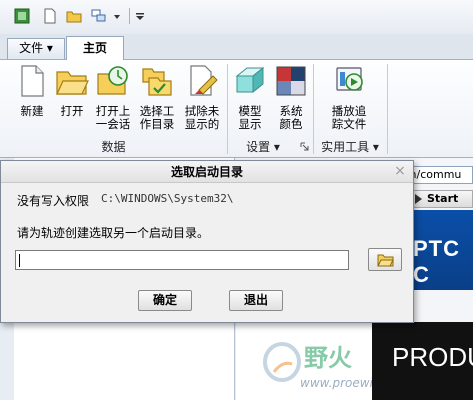 The image size is (473, 400). Describe the element at coordinates (113, 97) in the screenshot. I see `open-last-session-button: 打开上 一会话` at that location.